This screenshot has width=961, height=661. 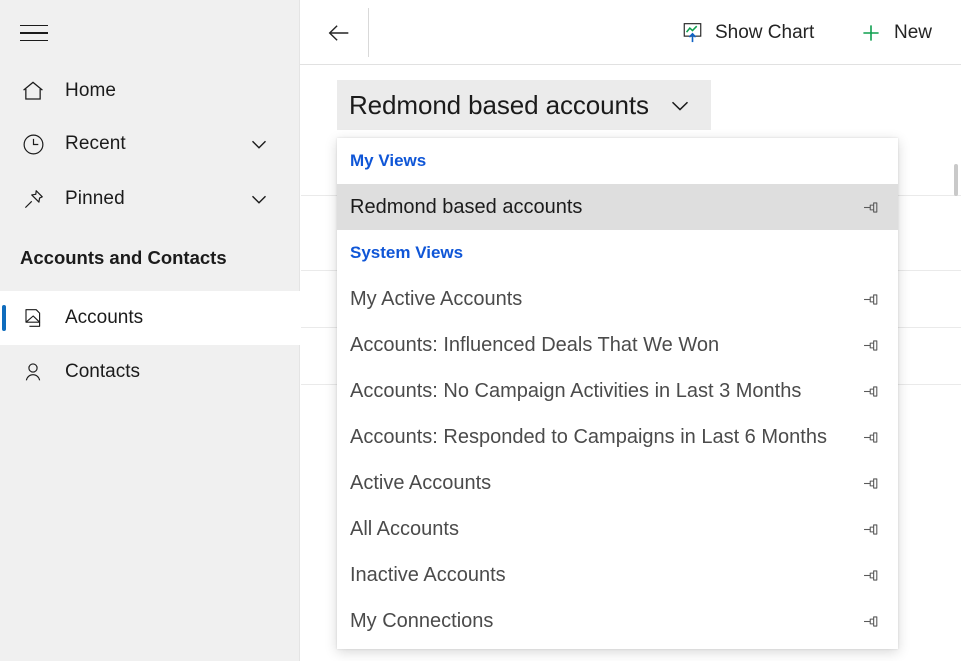 What do you see at coordinates (692, 33) in the screenshot?
I see `show-chart-icon` at bounding box center [692, 33].